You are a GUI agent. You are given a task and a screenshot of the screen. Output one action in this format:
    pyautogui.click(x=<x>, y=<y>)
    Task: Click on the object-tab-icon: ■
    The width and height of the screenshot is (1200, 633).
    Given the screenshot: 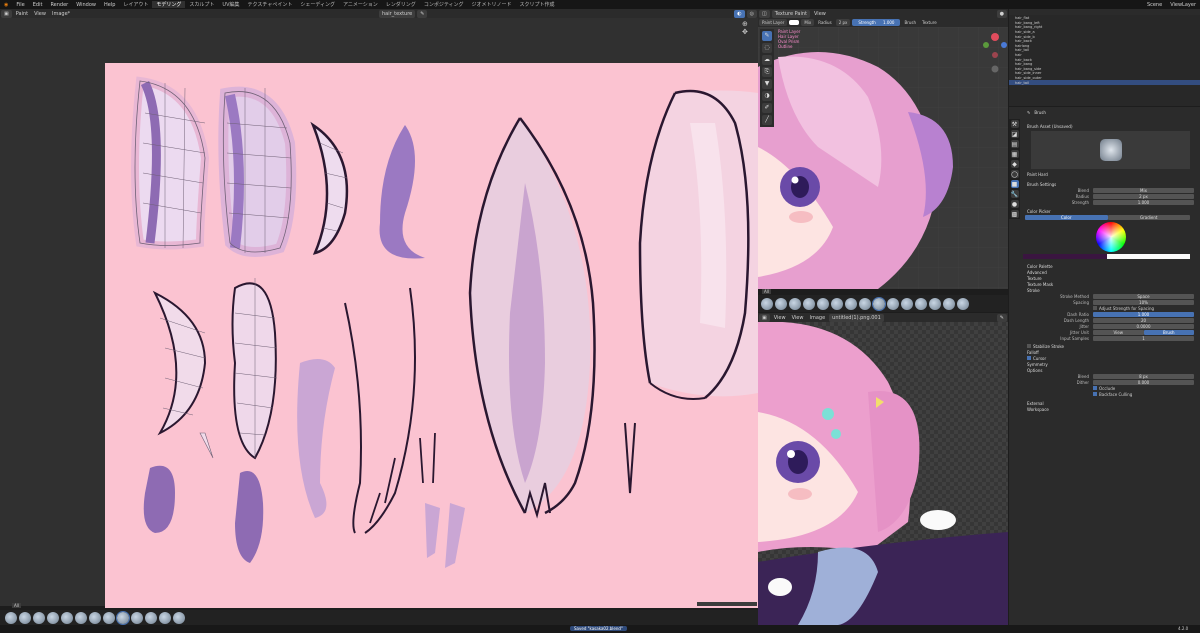 What is the action you would take?
    pyautogui.click(x=1014, y=184)
    